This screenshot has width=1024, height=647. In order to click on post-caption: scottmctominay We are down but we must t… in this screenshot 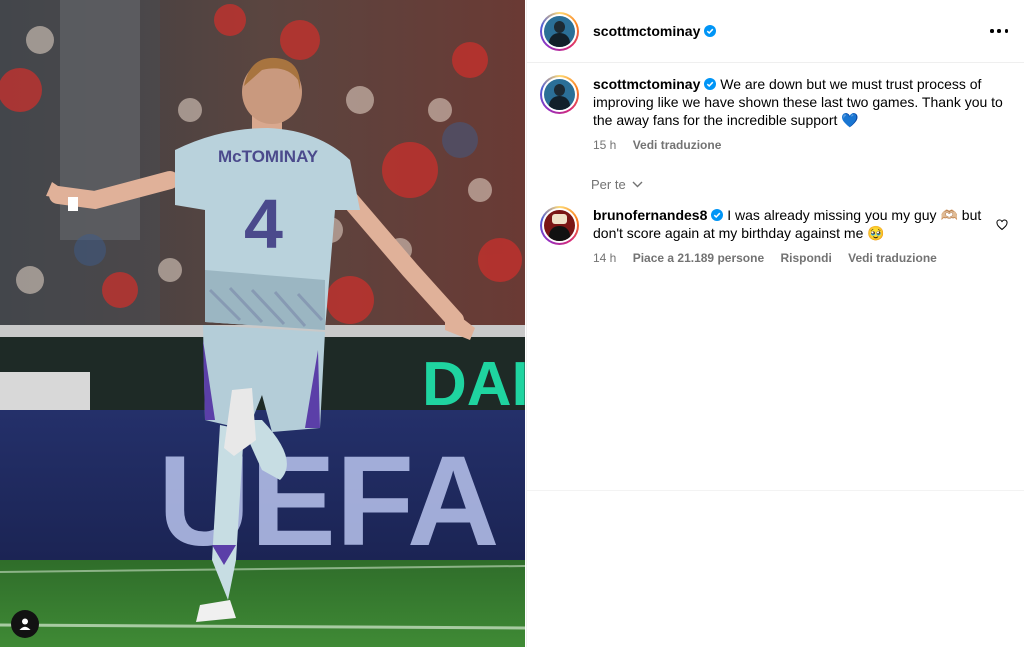, I will do `click(775, 114)`.